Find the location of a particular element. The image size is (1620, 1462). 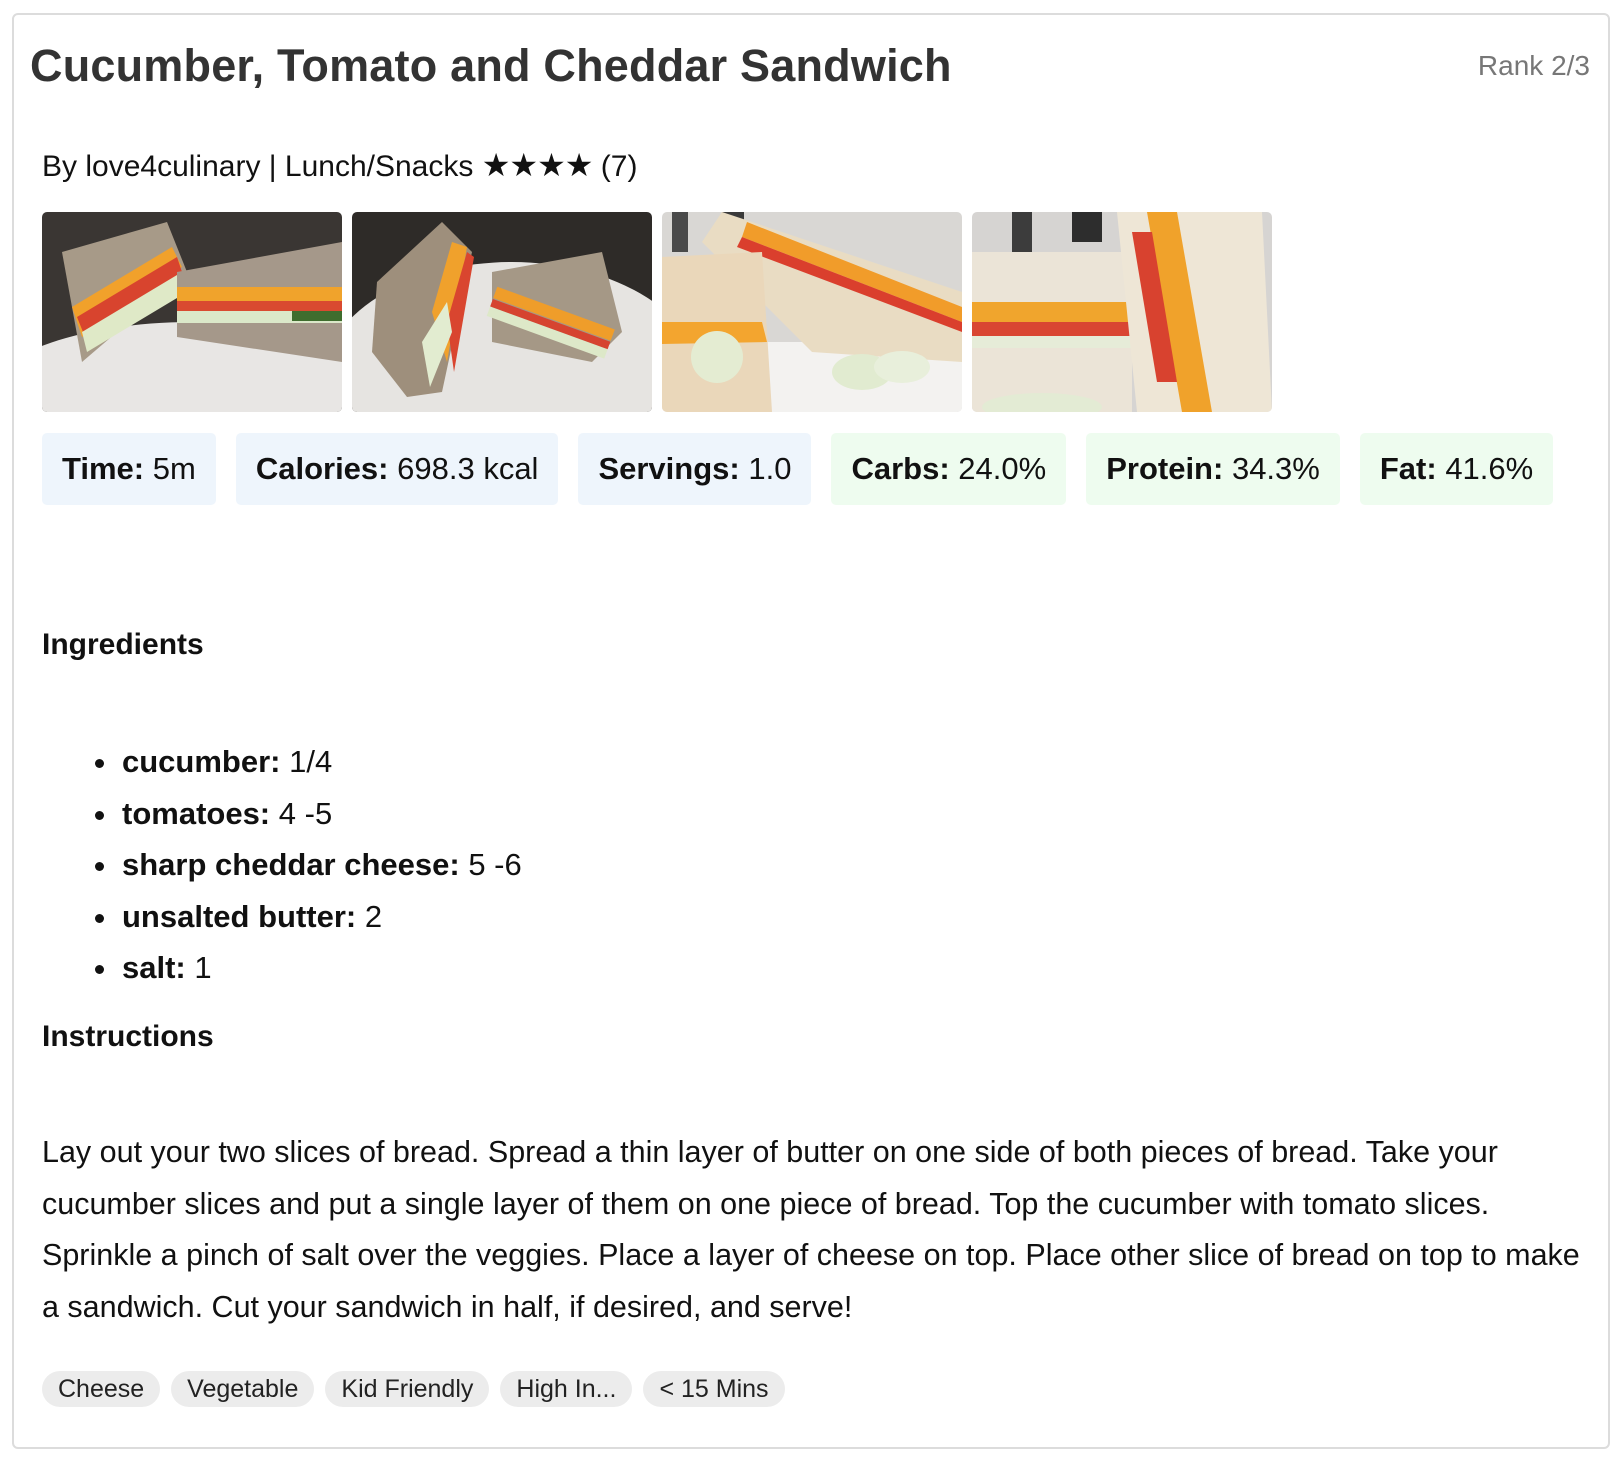

stat-protein-value: 34.3% is located at coordinates (1275, 468).